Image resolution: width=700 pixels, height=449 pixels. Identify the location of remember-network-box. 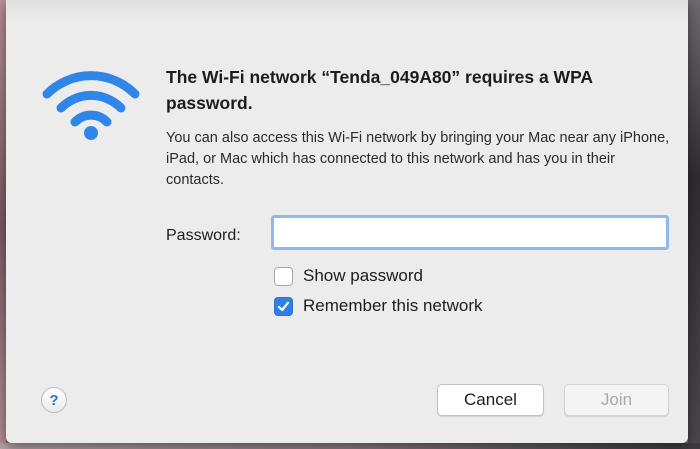
(283, 306).